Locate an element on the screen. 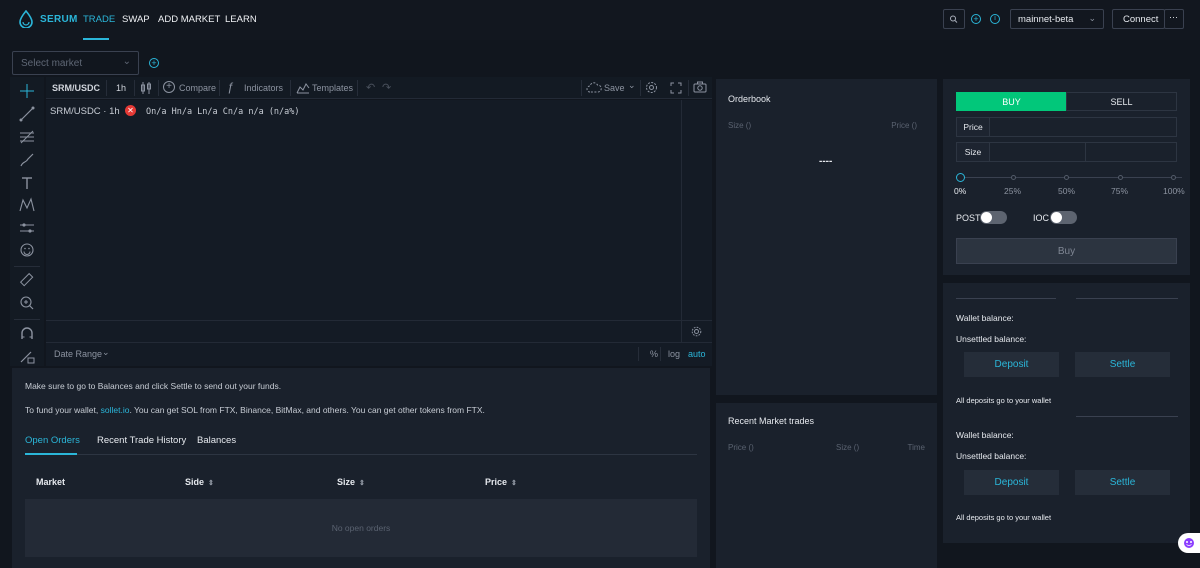 Image resolution: width=1200 pixels, height=568 pixels. orderbook-empty: ---- is located at coordinates (826, 161).